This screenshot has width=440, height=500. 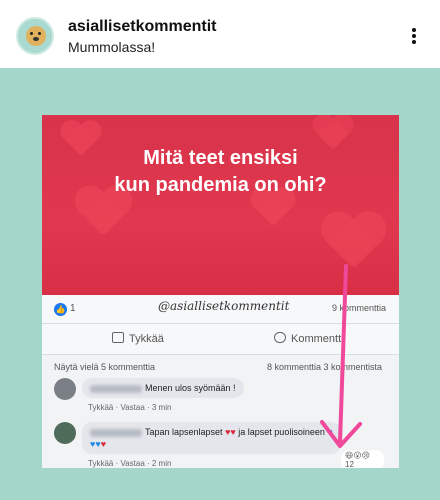 What do you see at coordinates (146, 339) in the screenshot?
I see `like-button-label: Tykkää` at bounding box center [146, 339].